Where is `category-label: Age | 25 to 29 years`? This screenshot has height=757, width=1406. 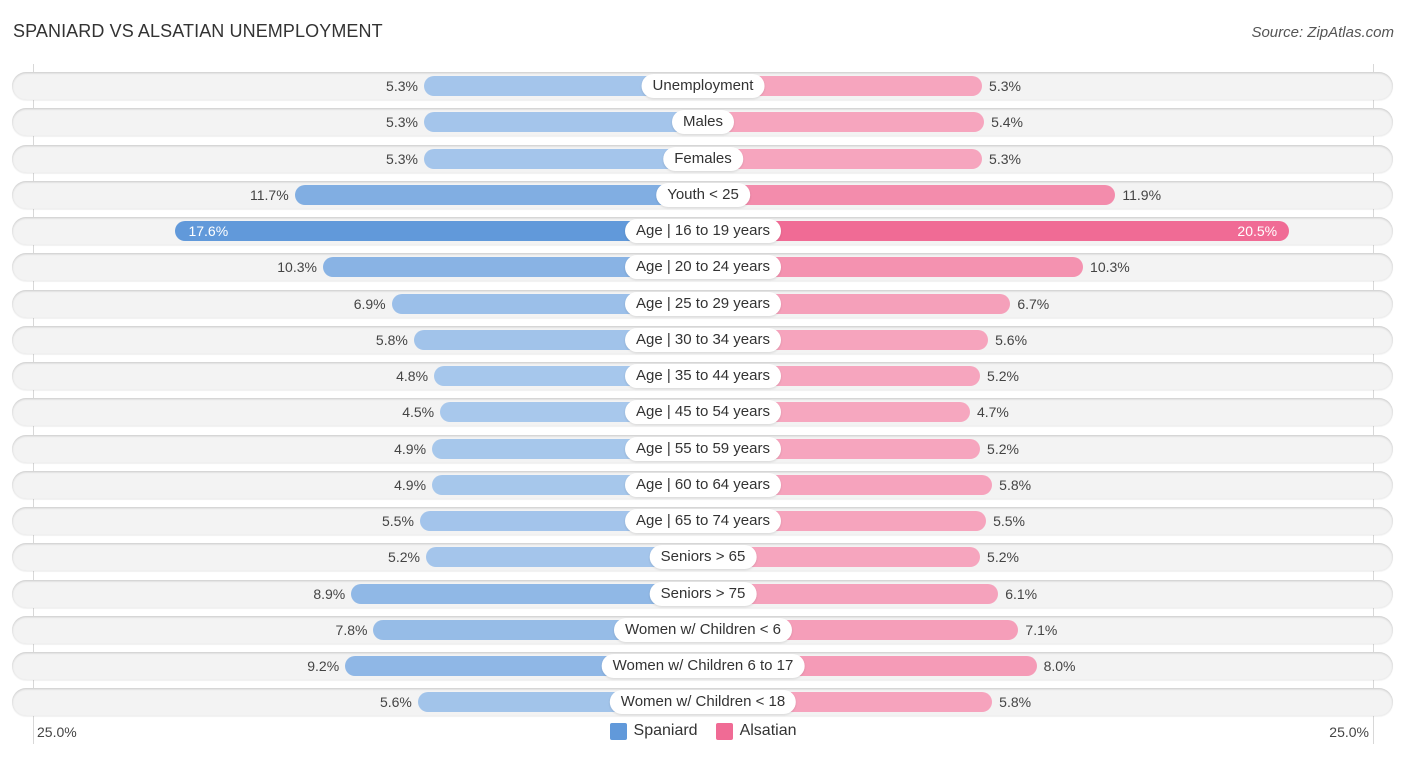
category-label: Age | 25 to 29 years is located at coordinates (703, 303).